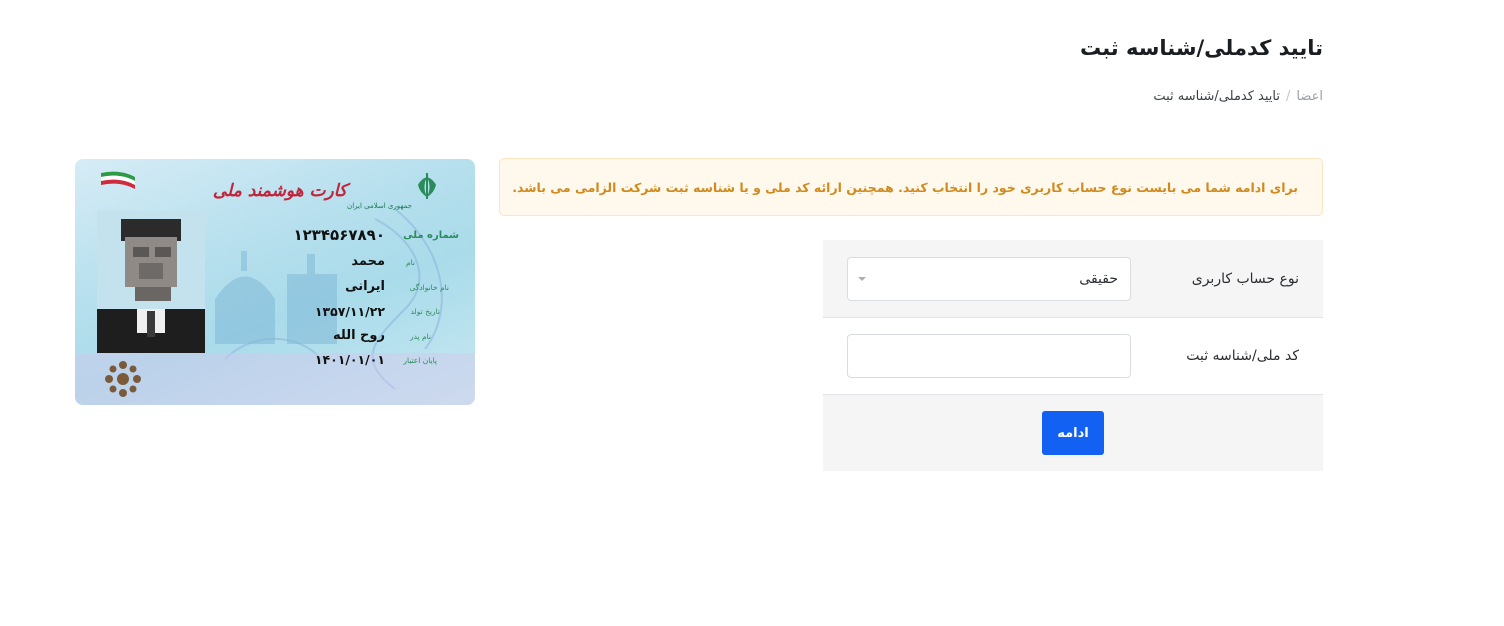 The height and width of the screenshot is (626, 1504). I want to click on form-actions-row: ادامه, so click(1073, 433).